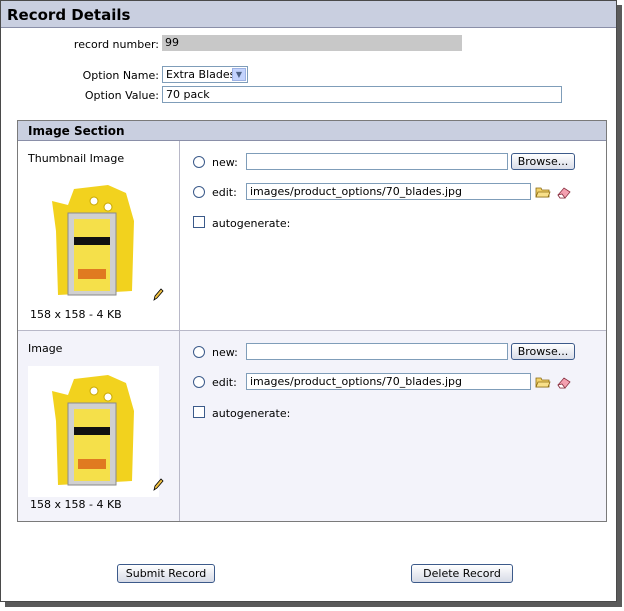 The image size is (624, 611). What do you see at coordinates (225, 352) in the screenshot?
I see `image-new-label: new:` at bounding box center [225, 352].